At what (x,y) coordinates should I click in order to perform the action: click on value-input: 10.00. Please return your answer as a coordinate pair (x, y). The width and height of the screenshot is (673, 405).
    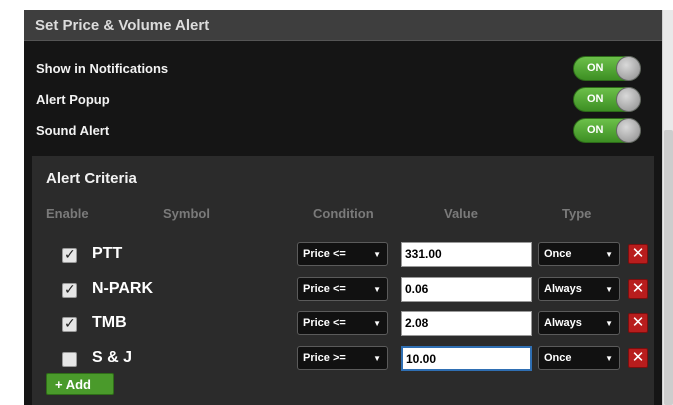
    Looking at the image, I should click on (466, 358).